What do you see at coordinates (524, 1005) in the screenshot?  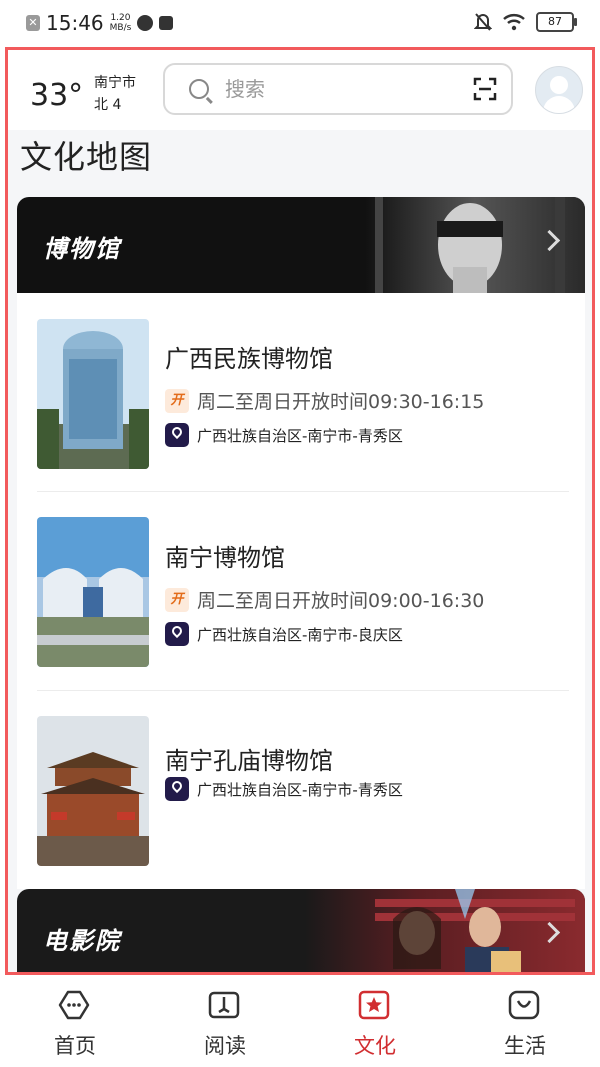 I see `life-bag-icon` at bounding box center [524, 1005].